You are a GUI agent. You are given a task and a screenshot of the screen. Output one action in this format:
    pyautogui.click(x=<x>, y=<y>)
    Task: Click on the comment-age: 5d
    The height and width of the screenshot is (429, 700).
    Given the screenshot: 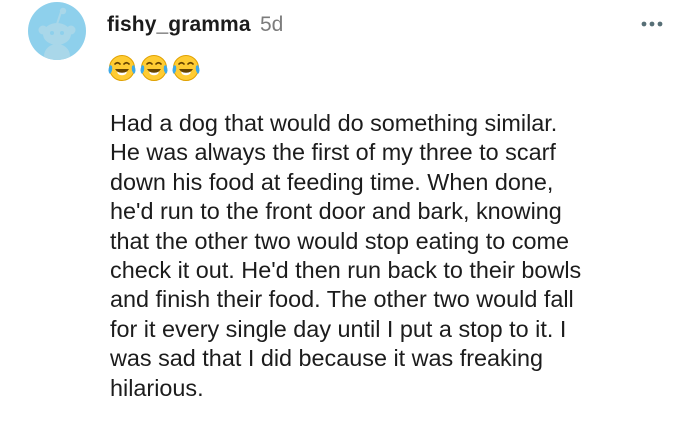 What is the action you would take?
    pyautogui.click(x=272, y=24)
    